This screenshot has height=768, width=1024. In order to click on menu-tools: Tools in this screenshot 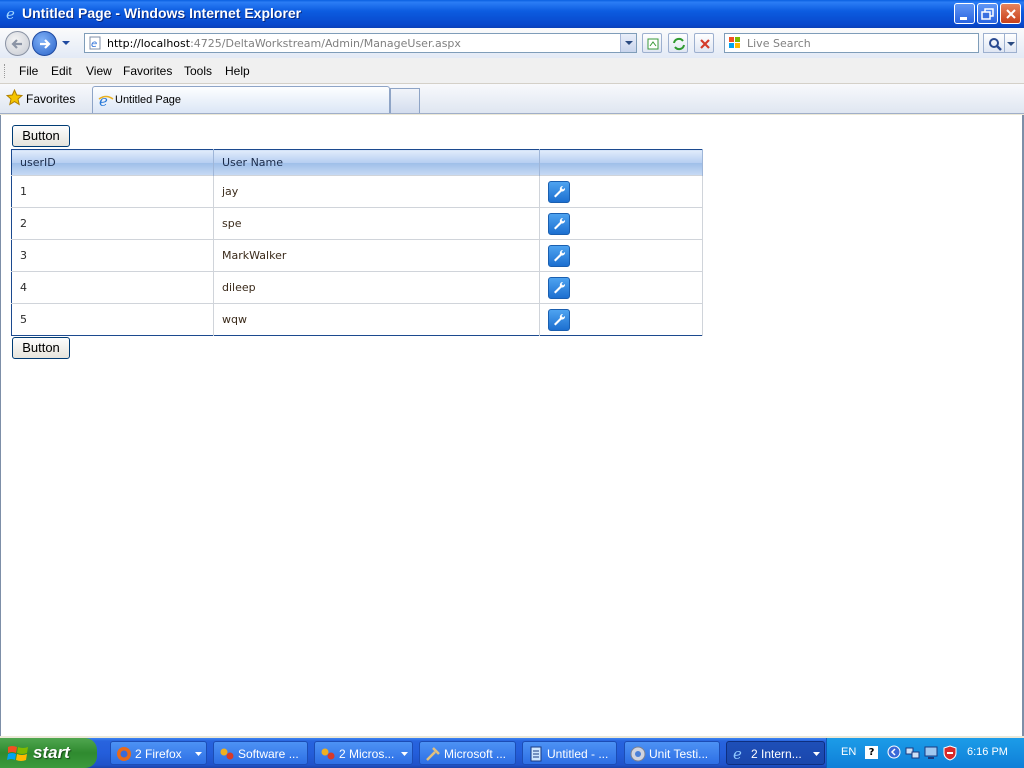, I will do `click(198, 71)`.